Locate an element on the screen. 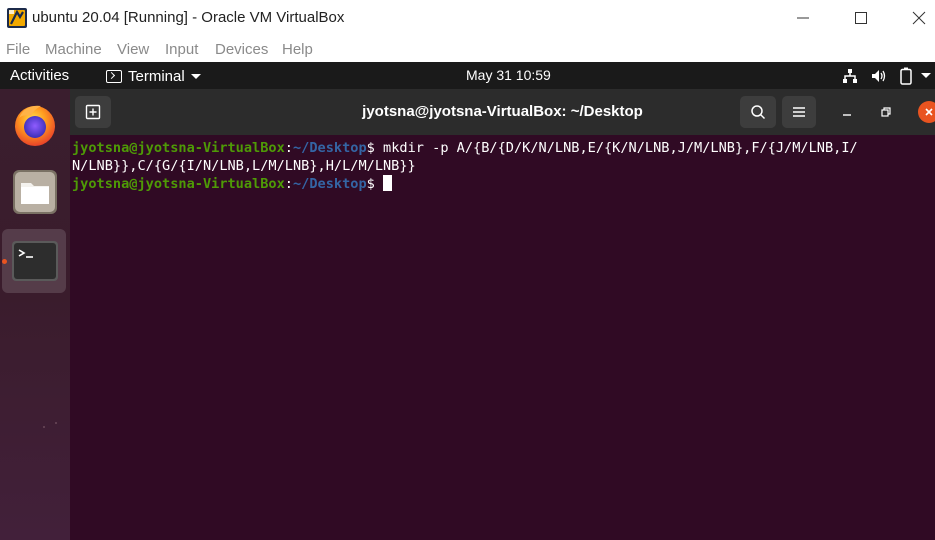 The image size is (935, 540). power-menu-caret-icon is located at coordinates (926, 76).